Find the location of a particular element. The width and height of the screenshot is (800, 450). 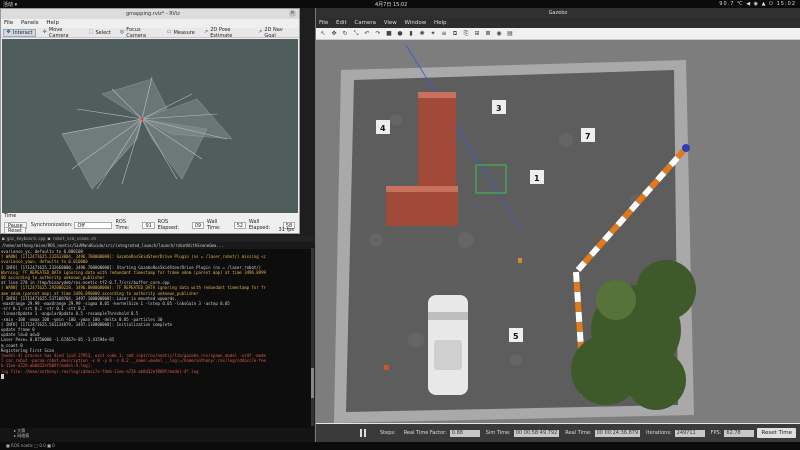

gazebo-toolbar: ↖ ✥ ↻ ⤡ ↶ ↷ ■ ● ▮ ✺ ✦ ≡ ⧉ ⎘ ⊞ ⊠ ◉ ▤ is located at coordinates (558, 34).